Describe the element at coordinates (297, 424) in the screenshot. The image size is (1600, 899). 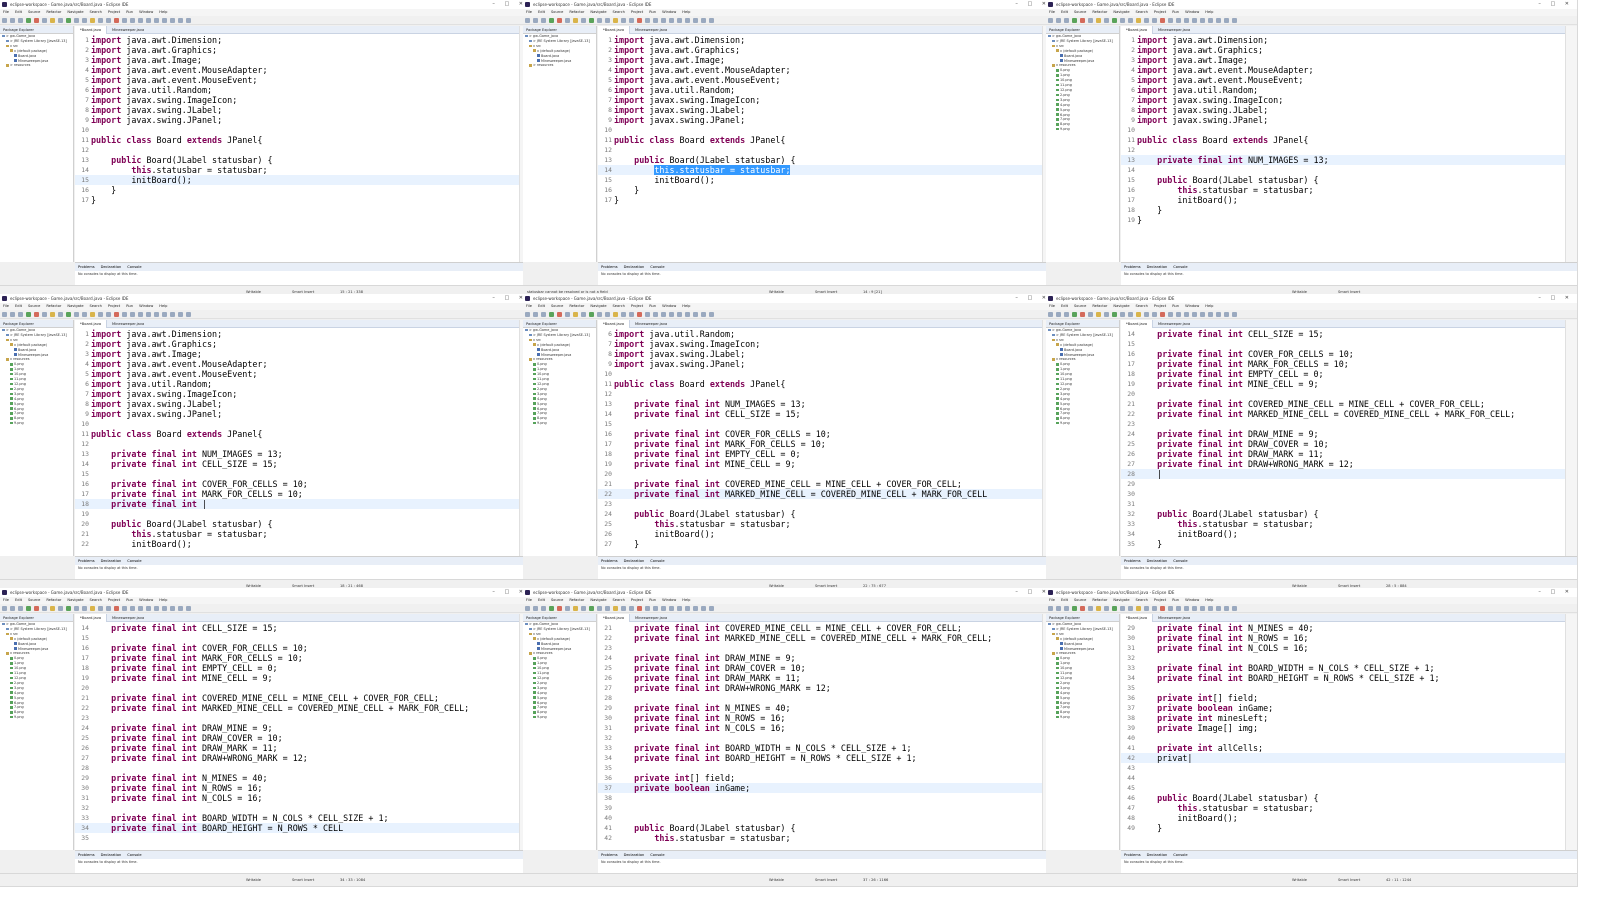
I see `code-line: 10` at that location.